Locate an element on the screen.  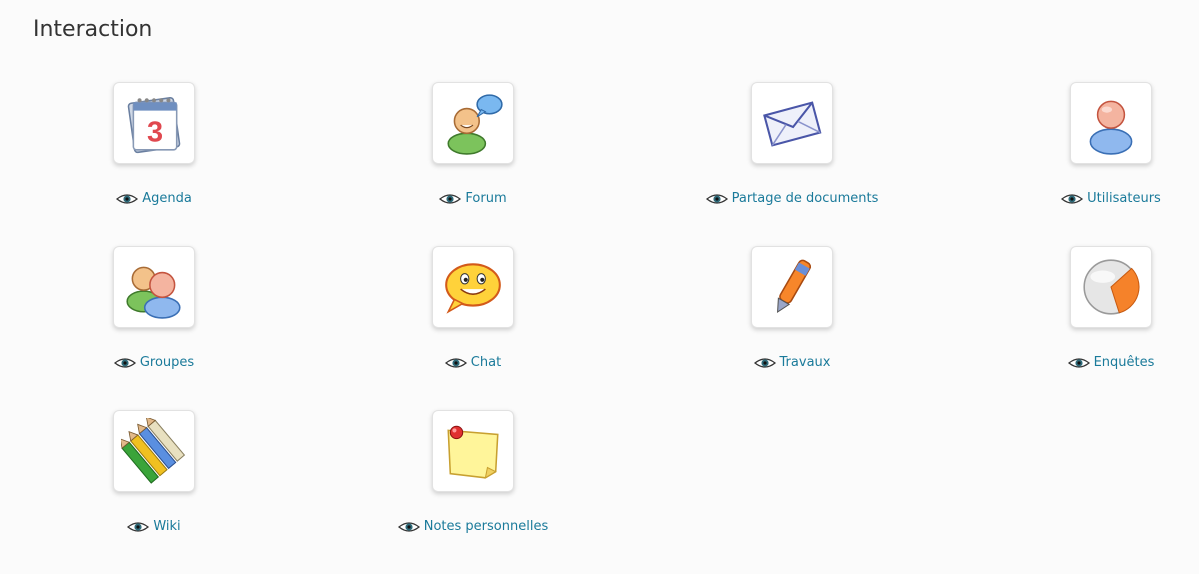
pie-survey-icon is located at coordinates (1111, 287).